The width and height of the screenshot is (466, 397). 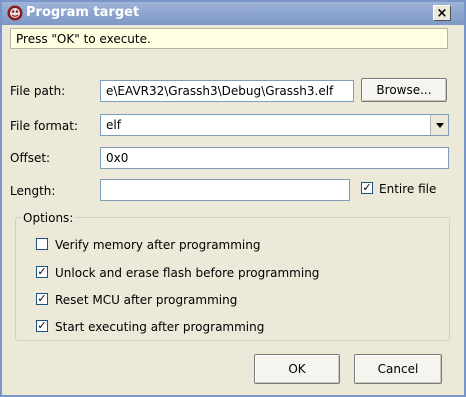 I want to click on close-button: ×, so click(x=442, y=13).